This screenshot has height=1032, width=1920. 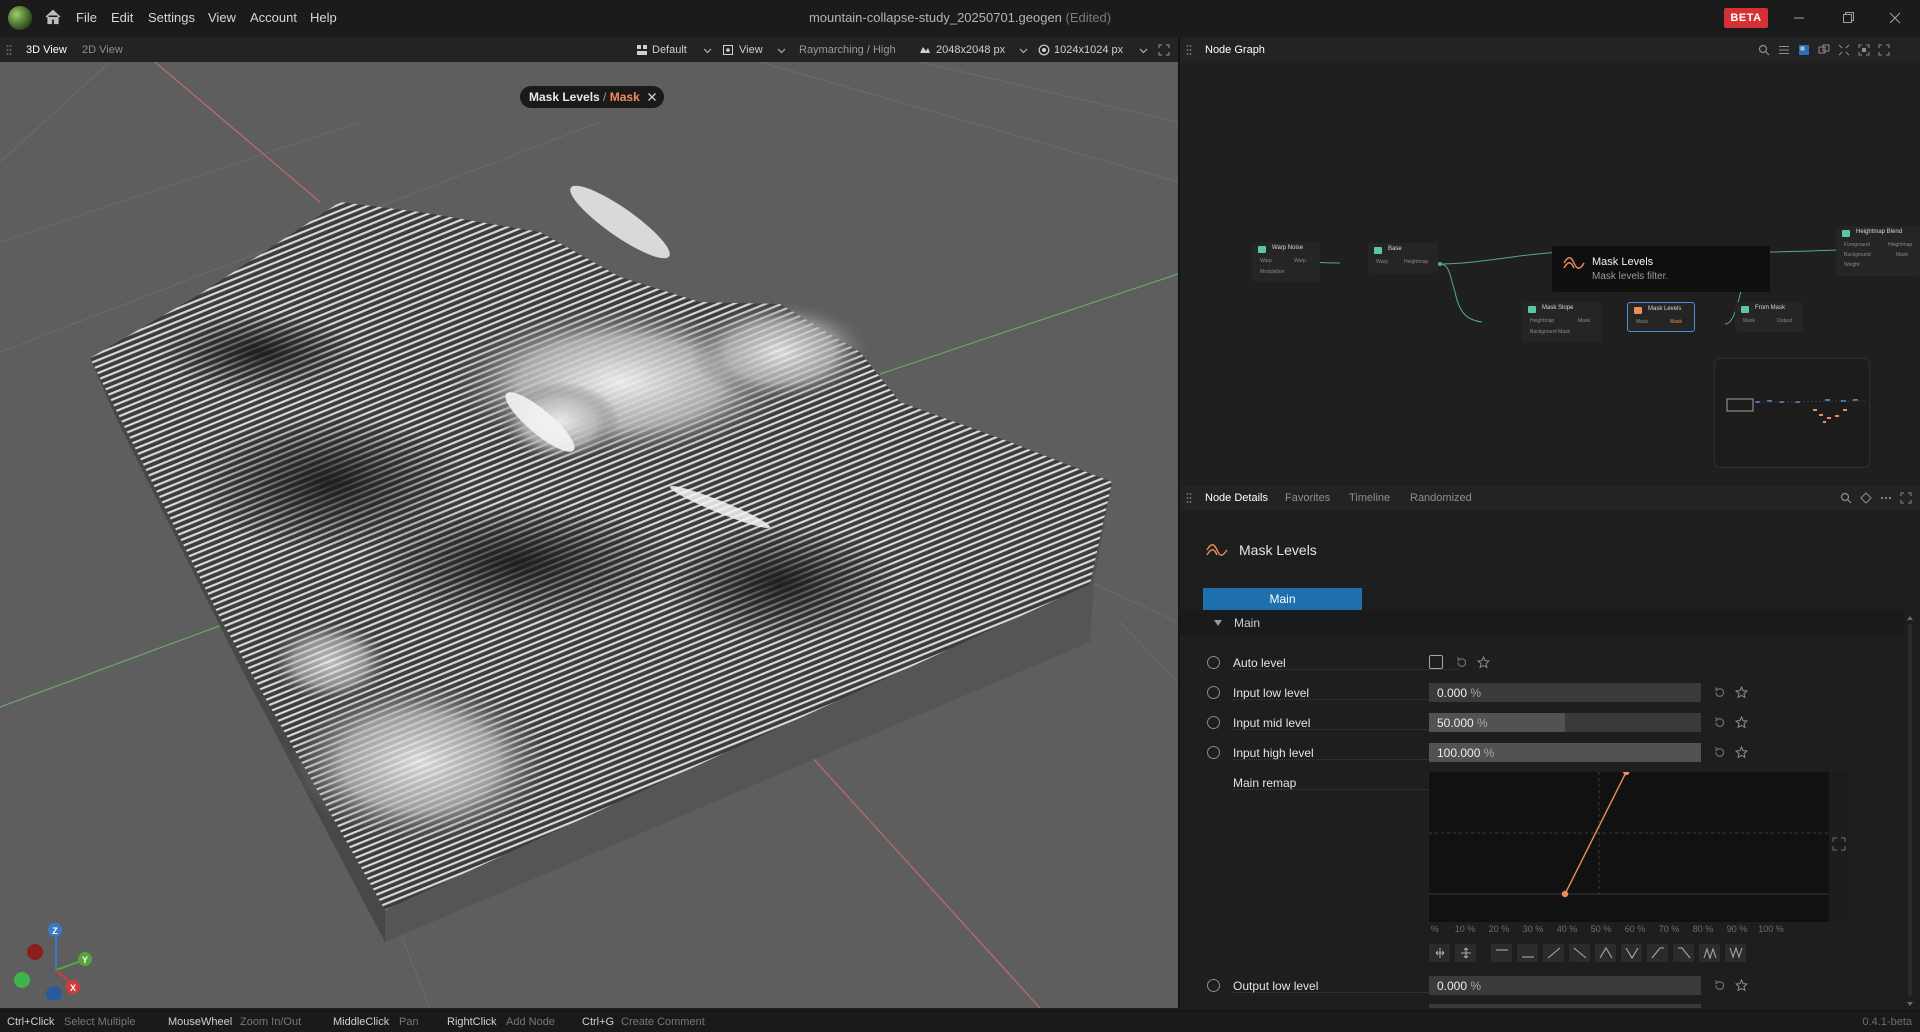 I want to click on preset-double-peak-button, so click(x=1709, y=953).